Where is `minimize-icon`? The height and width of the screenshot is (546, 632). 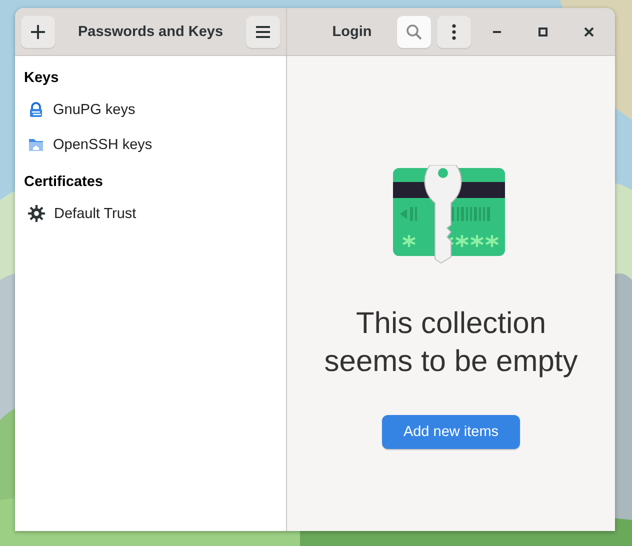
minimize-icon is located at coordinates (497, 31).